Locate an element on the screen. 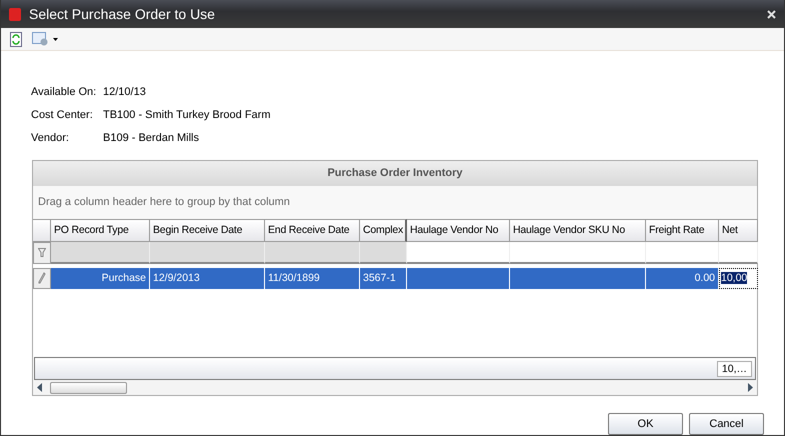  info-label: Cost Center: is located at coordinates (62, 114).